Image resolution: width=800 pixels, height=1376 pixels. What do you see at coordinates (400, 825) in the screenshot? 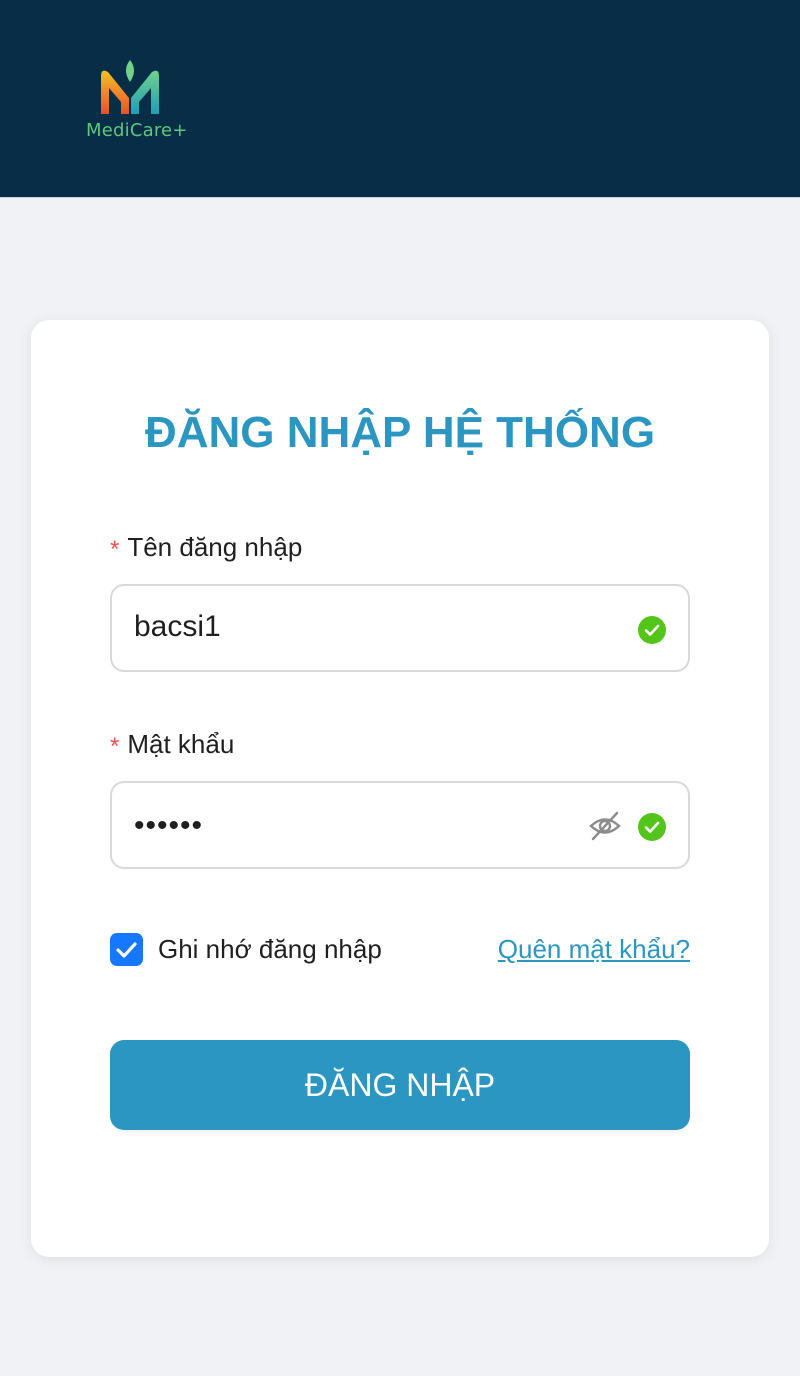
I see `password-field: ••••••` at bounding box center [400, 825].